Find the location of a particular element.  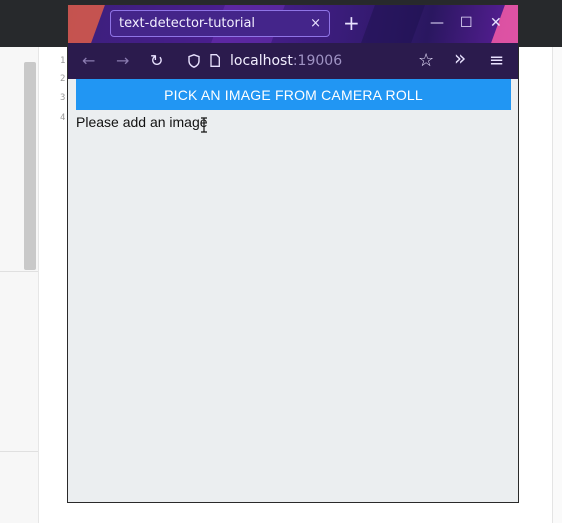

browser-title-bar: text-detector-tutorial × + — ☐ ✕ is located at coordinates (293, 24).